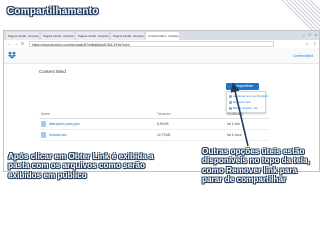  Describe the element at coordinates (164, 114) in the screenshot. I see `column-header-size: Tamanho` at that location.